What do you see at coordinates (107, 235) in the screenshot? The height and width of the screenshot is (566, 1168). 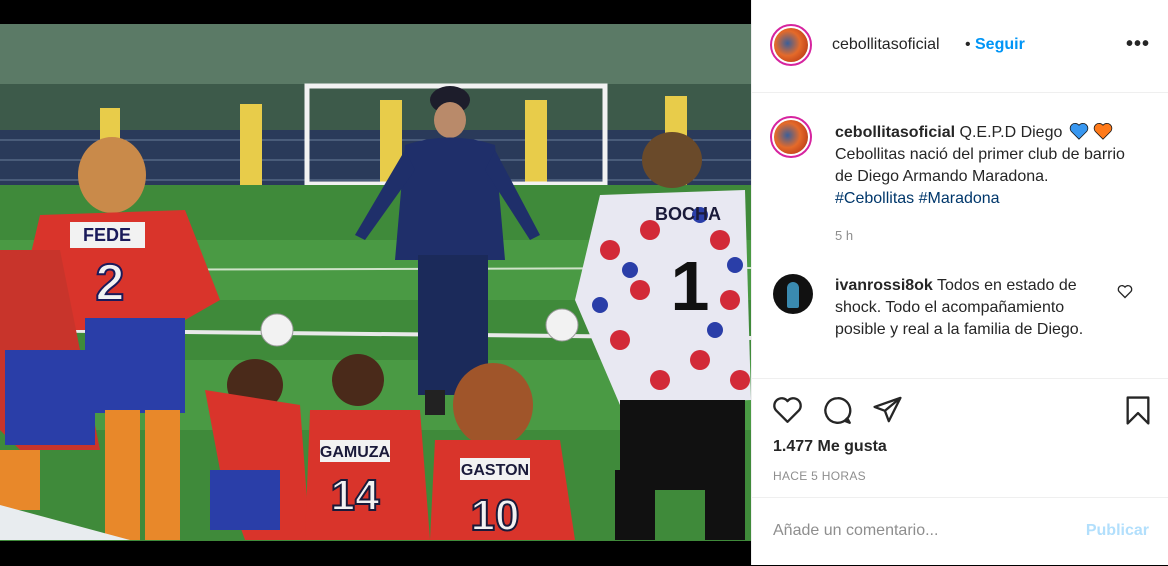 I see `shirt-name-fede: FEDE` at bounding box center [107, 235].